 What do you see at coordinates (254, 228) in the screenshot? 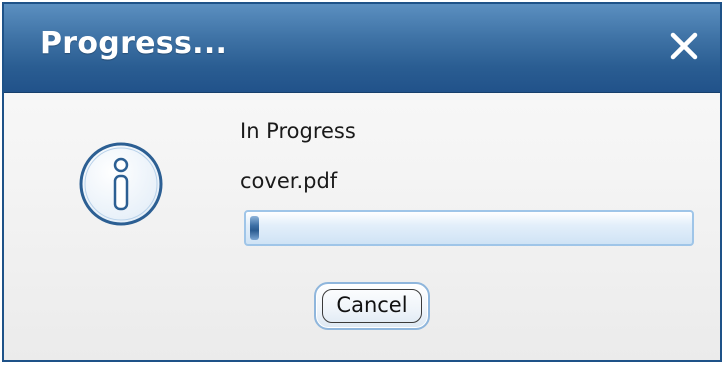
I see `progress-fill` at bounding box center [254, 228].